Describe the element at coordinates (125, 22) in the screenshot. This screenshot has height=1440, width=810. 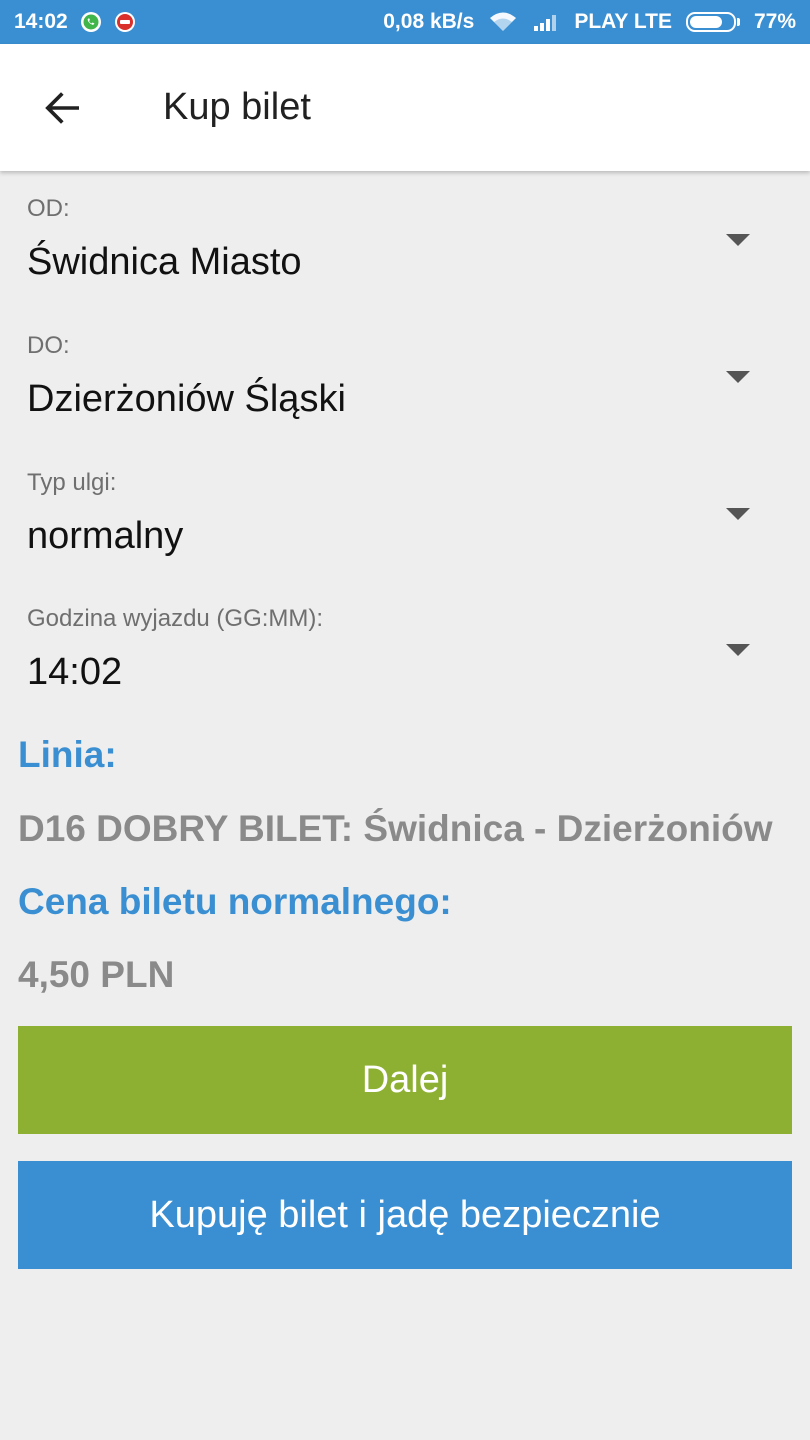
I see `notification-icon` at that location.